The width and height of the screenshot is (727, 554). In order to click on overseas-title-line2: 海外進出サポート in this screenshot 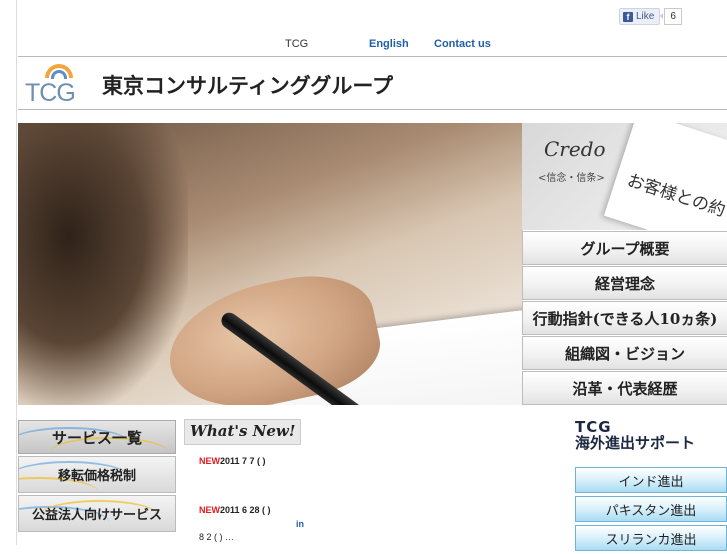, I will do `click(635, 442)`.